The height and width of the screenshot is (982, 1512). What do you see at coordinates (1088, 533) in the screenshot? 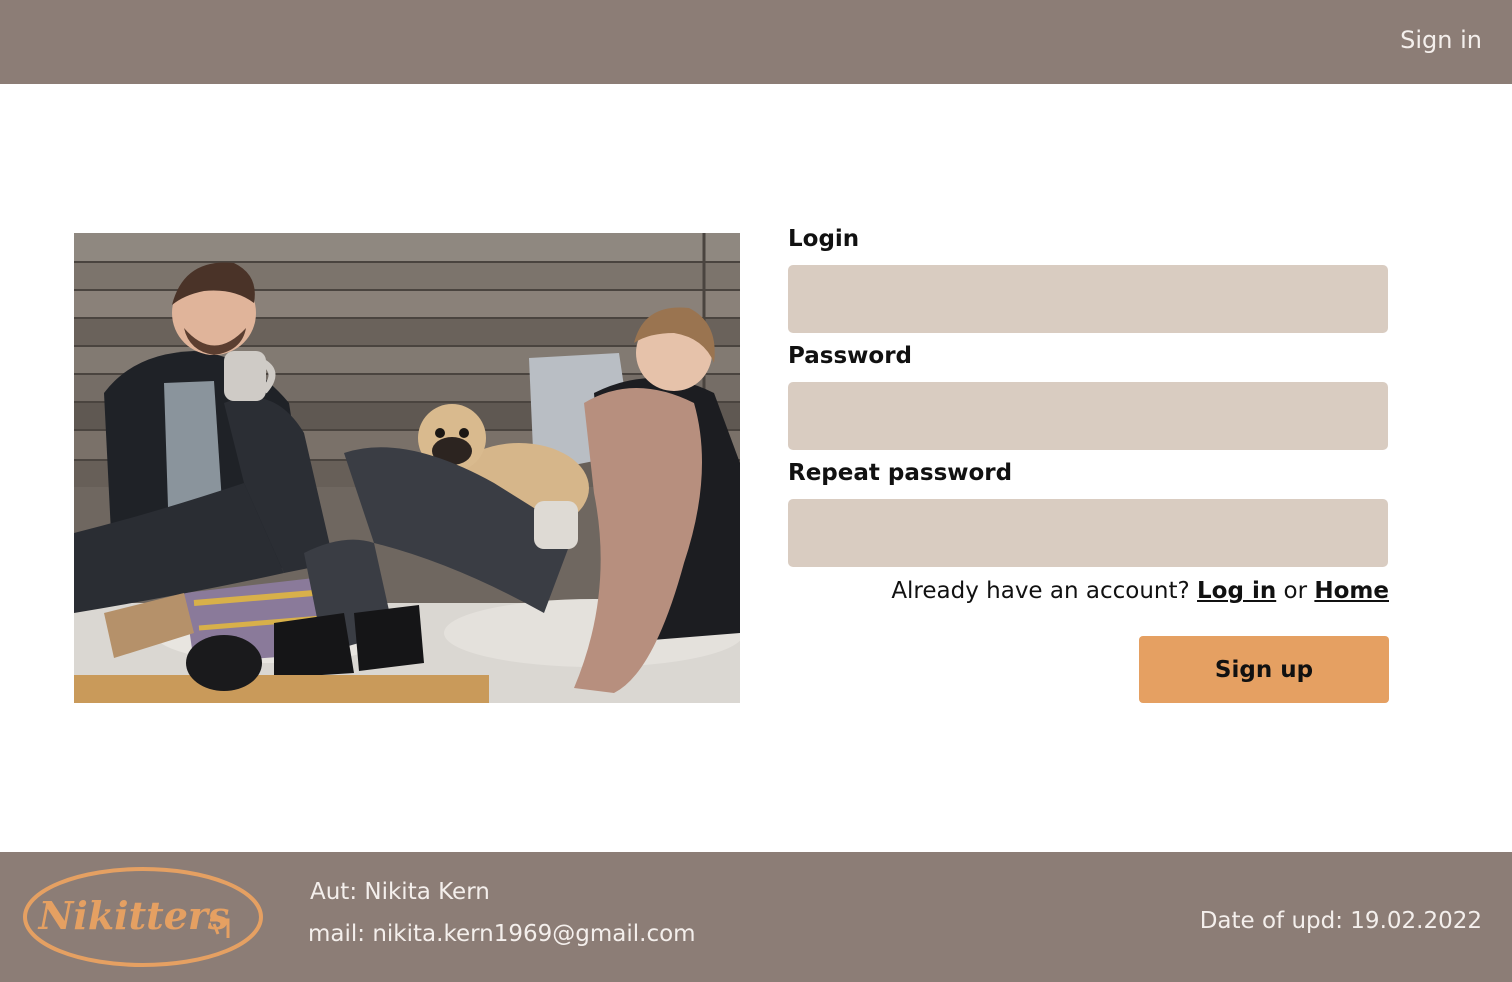
I see `repeat-password-input` at bounding box center [1088, 533].